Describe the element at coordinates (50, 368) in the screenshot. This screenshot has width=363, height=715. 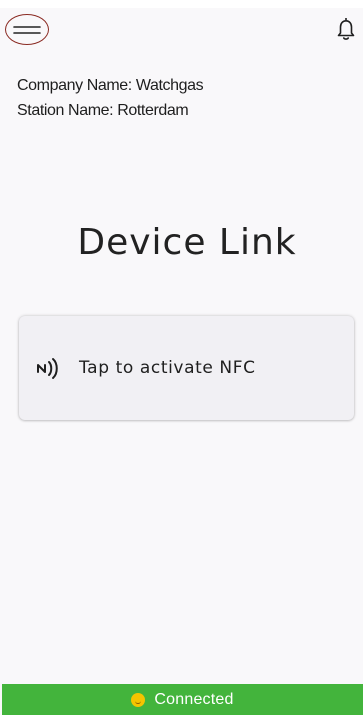
I see `nfc-icon` at that location.